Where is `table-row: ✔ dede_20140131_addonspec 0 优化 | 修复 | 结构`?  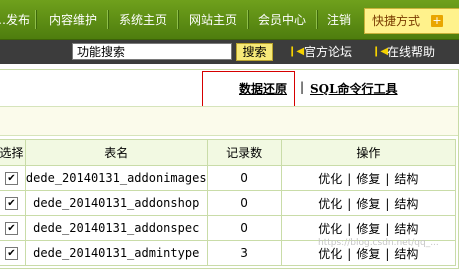
table-row: ✔ dede_20140131_addonspec 0 优化 | 修复 | 结构 is located at coordinates (228, 228).